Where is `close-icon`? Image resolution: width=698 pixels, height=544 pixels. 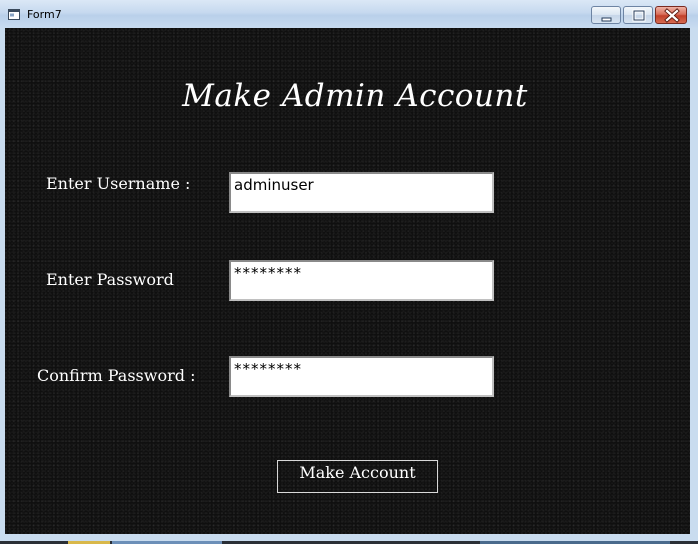 close-icon is located at coordinates (672, 15).